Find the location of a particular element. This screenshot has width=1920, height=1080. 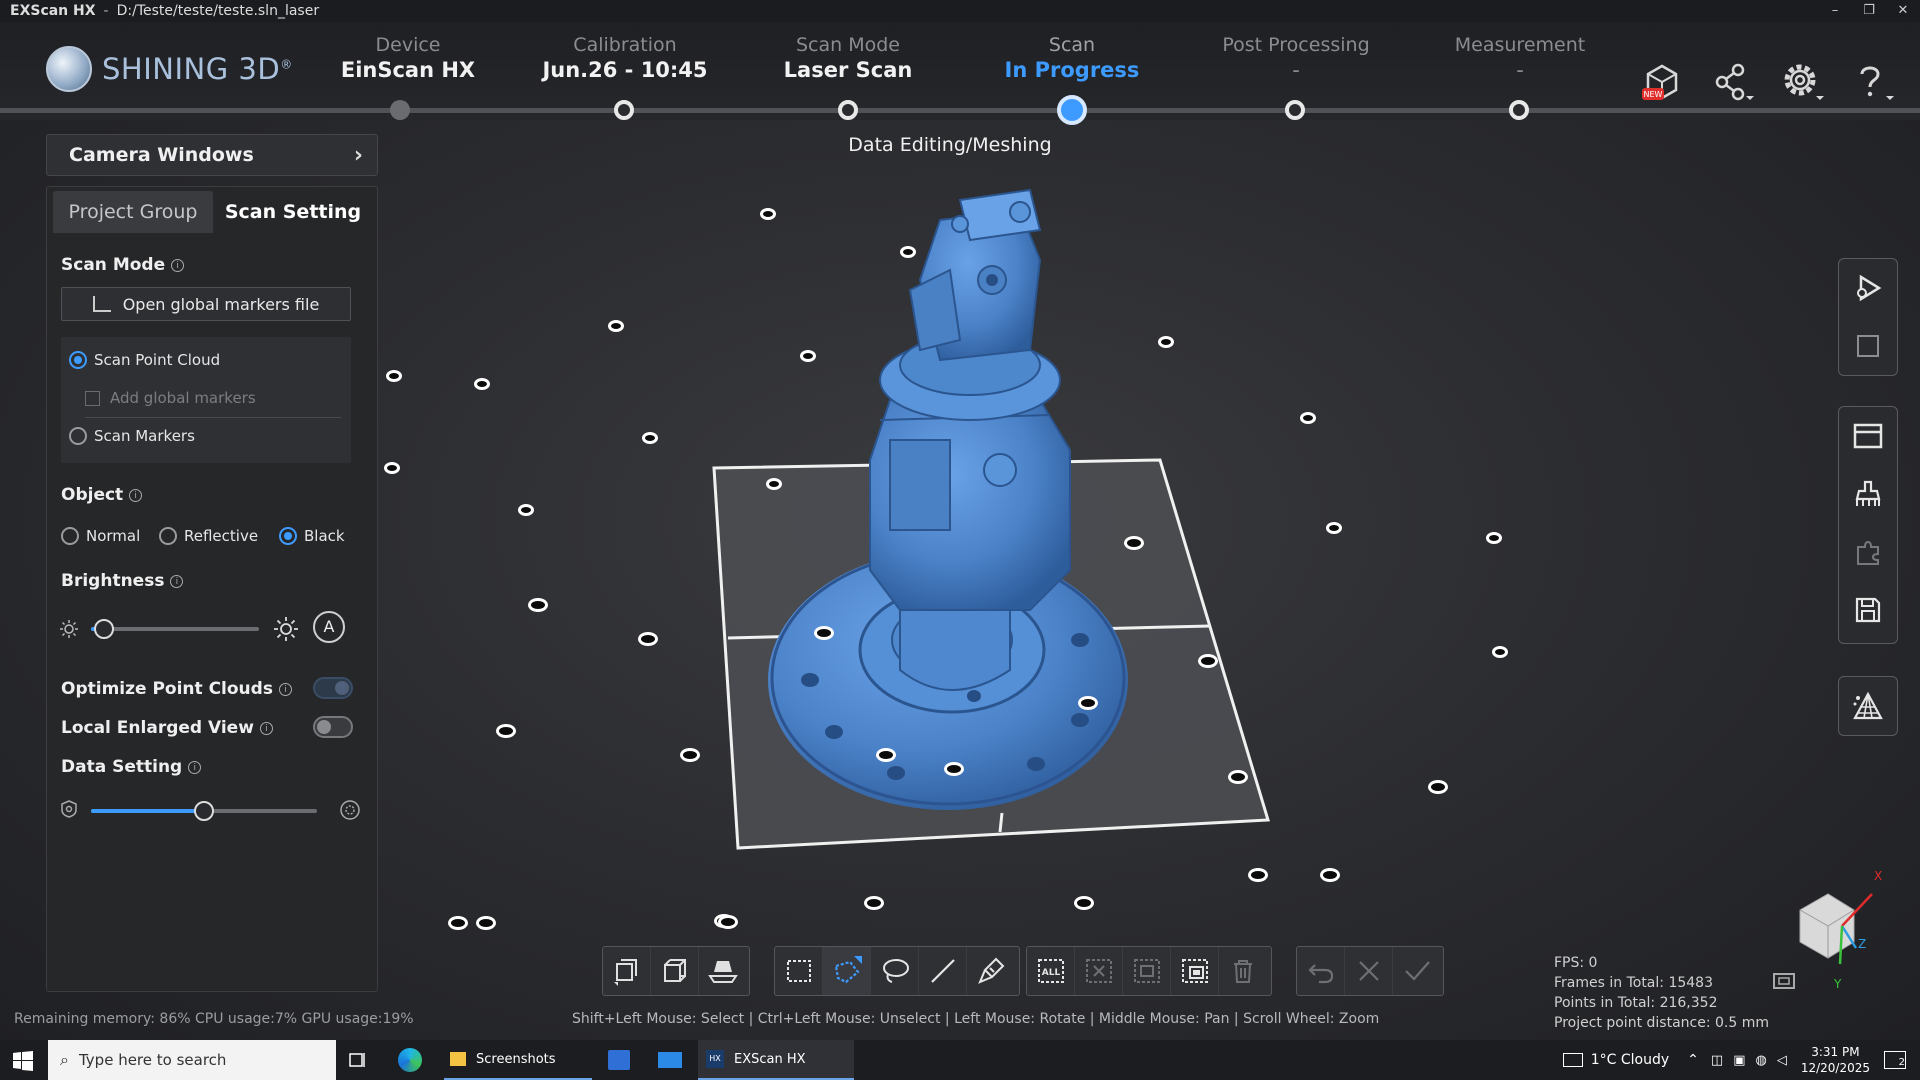

data-setting-slider is located at coordinates (204, 811).